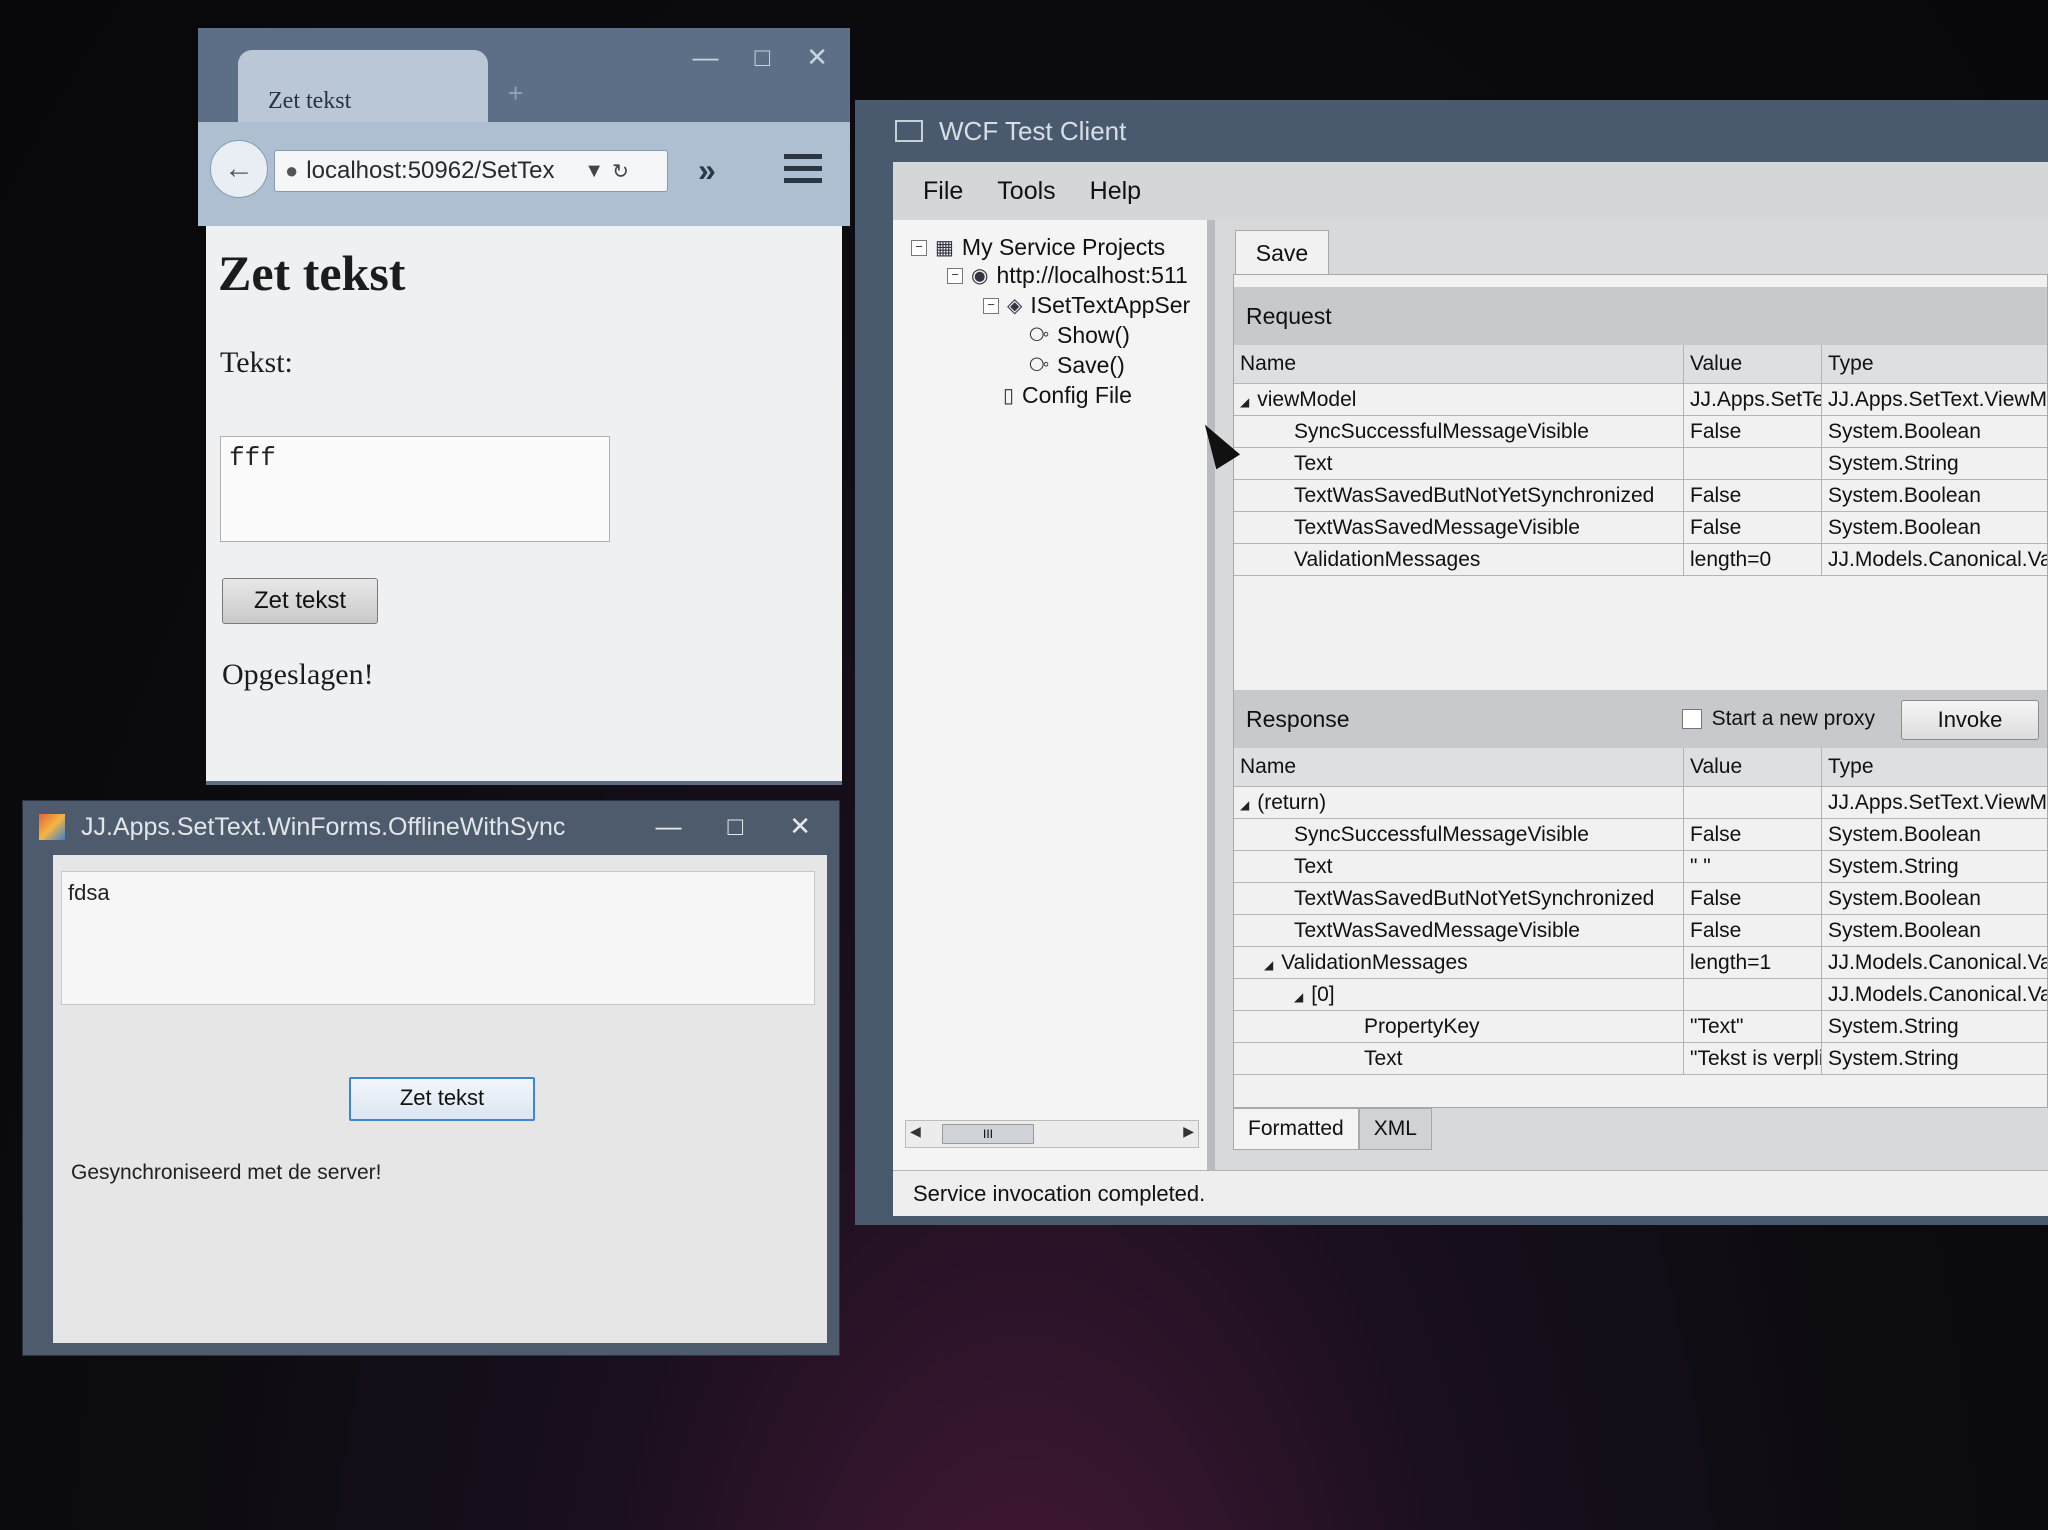 The height and width of the screenshot is (1530, 2048). What do you see at coordinates (707, 170) in the screenshot?
I see `overflow-chevron-icon: »` at bounding box center [707, 170].